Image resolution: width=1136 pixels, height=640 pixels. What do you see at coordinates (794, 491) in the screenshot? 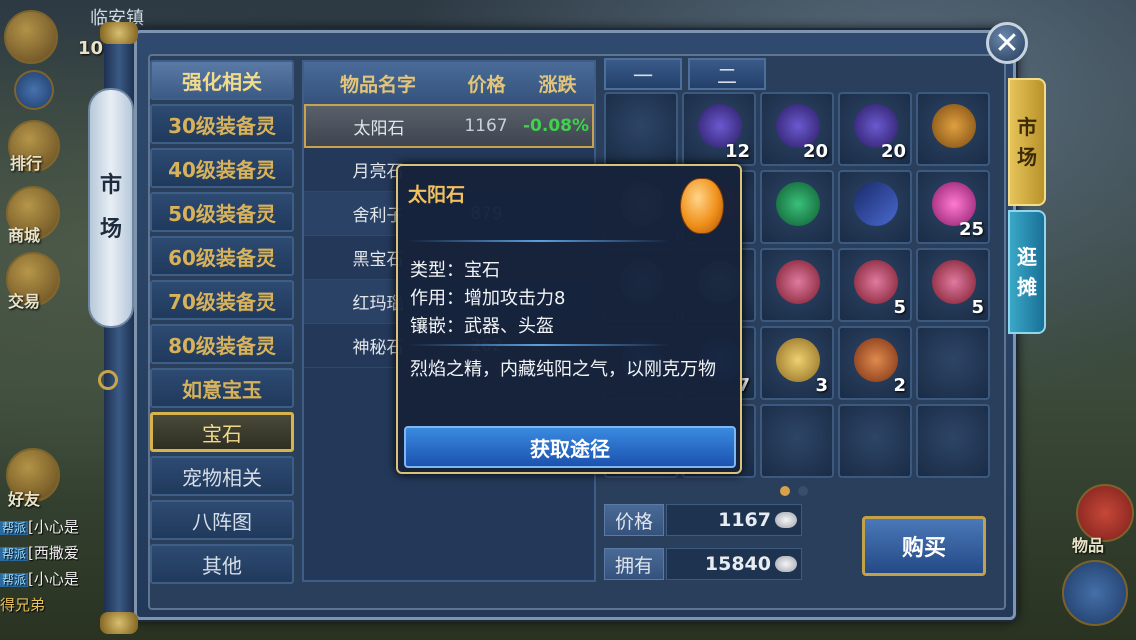
I see `page-indicator` at bounding box center [794, 491].